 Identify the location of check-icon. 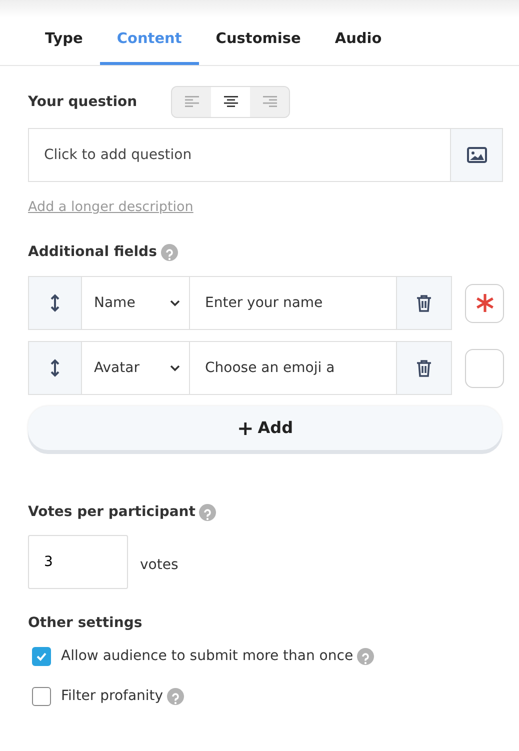
(41, 656).